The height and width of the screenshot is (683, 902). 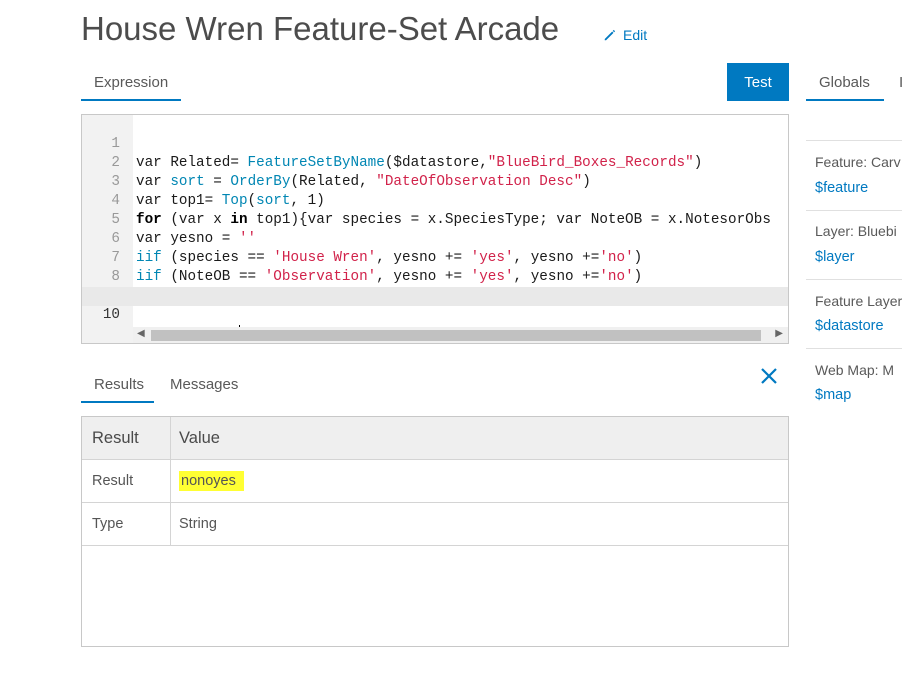 What do you see at coordinates (435, 314) in the screenshot?
I see `code-line-active: 10 return yesno` at bounding box center [435, 314].